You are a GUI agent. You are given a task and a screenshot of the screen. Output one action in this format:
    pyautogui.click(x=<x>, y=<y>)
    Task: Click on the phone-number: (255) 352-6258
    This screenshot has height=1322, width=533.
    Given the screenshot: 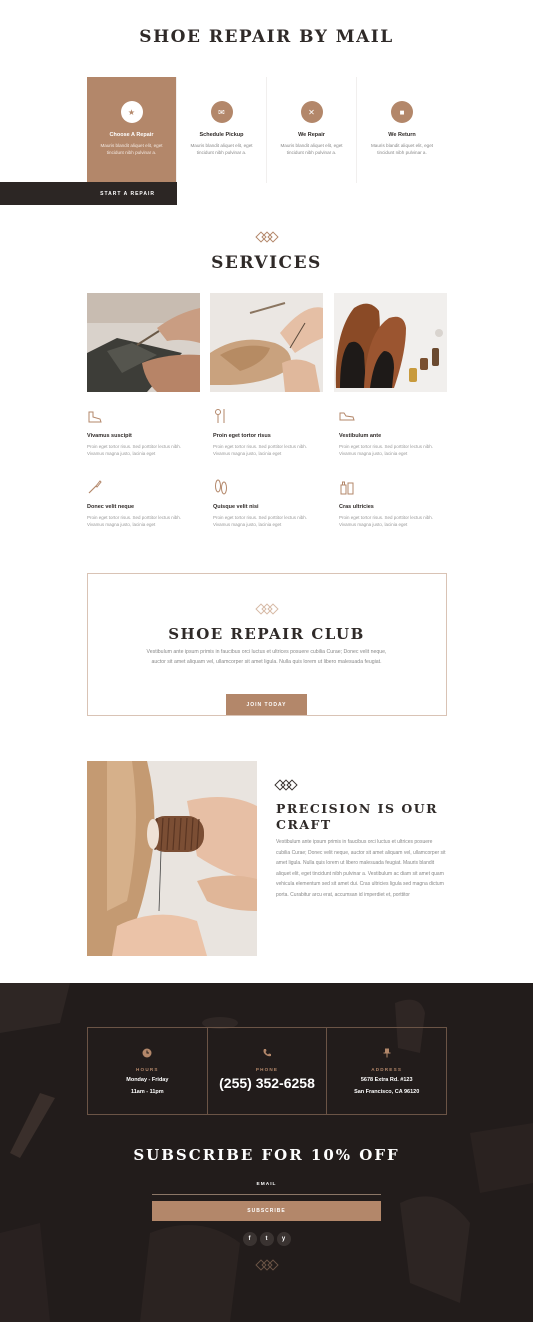 What is the action you would take?
    pyautogui.click(x=267, y=1083)
    